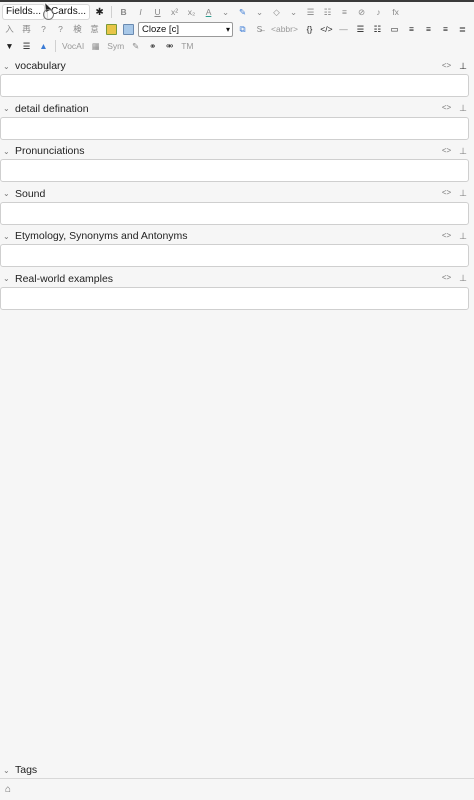  Describe the element at coordinates (361, 12) in the screenshot. I see `attach-icon: ⊘` at that location.